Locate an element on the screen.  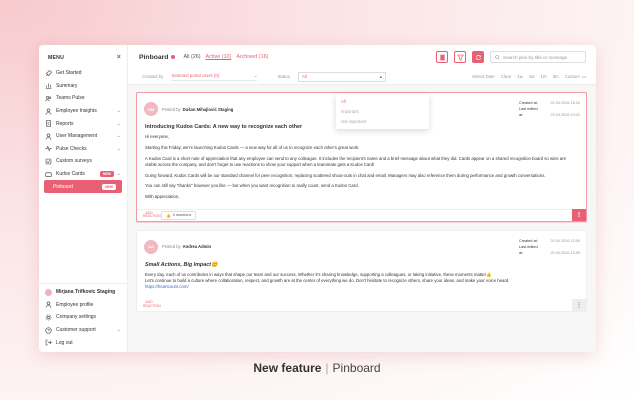
status-option-important: Important is located at coordinates (382, 111).